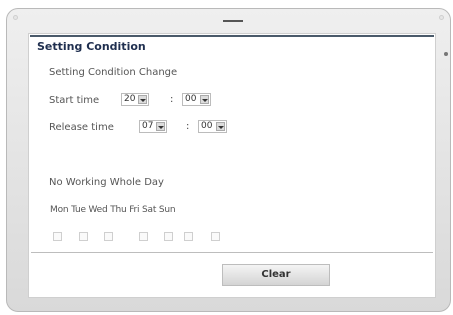 Image resolution: width=453 pixels, height=315 pixels. Describe the element at coordinates (57, 236) in the screenshot. I see `day-checkbox-mon` at that location.